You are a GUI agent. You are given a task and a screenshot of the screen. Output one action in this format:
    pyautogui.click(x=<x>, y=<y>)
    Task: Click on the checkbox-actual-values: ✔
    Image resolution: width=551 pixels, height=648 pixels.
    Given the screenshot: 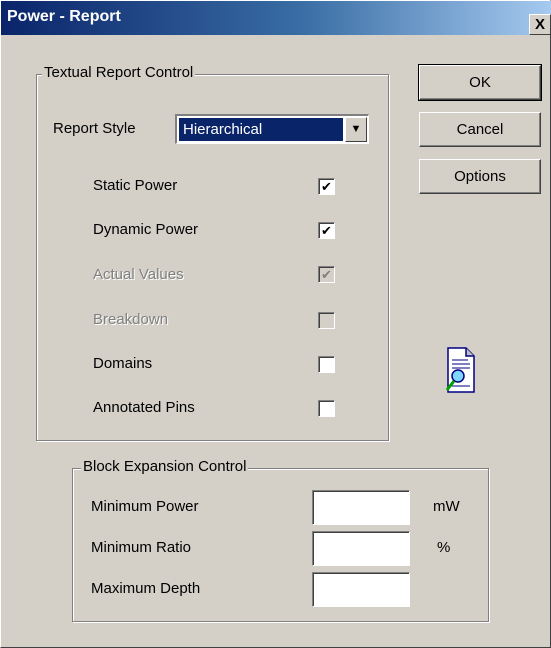 What is the action you would take?
    pyautogui.click(x=326, y=274)
    